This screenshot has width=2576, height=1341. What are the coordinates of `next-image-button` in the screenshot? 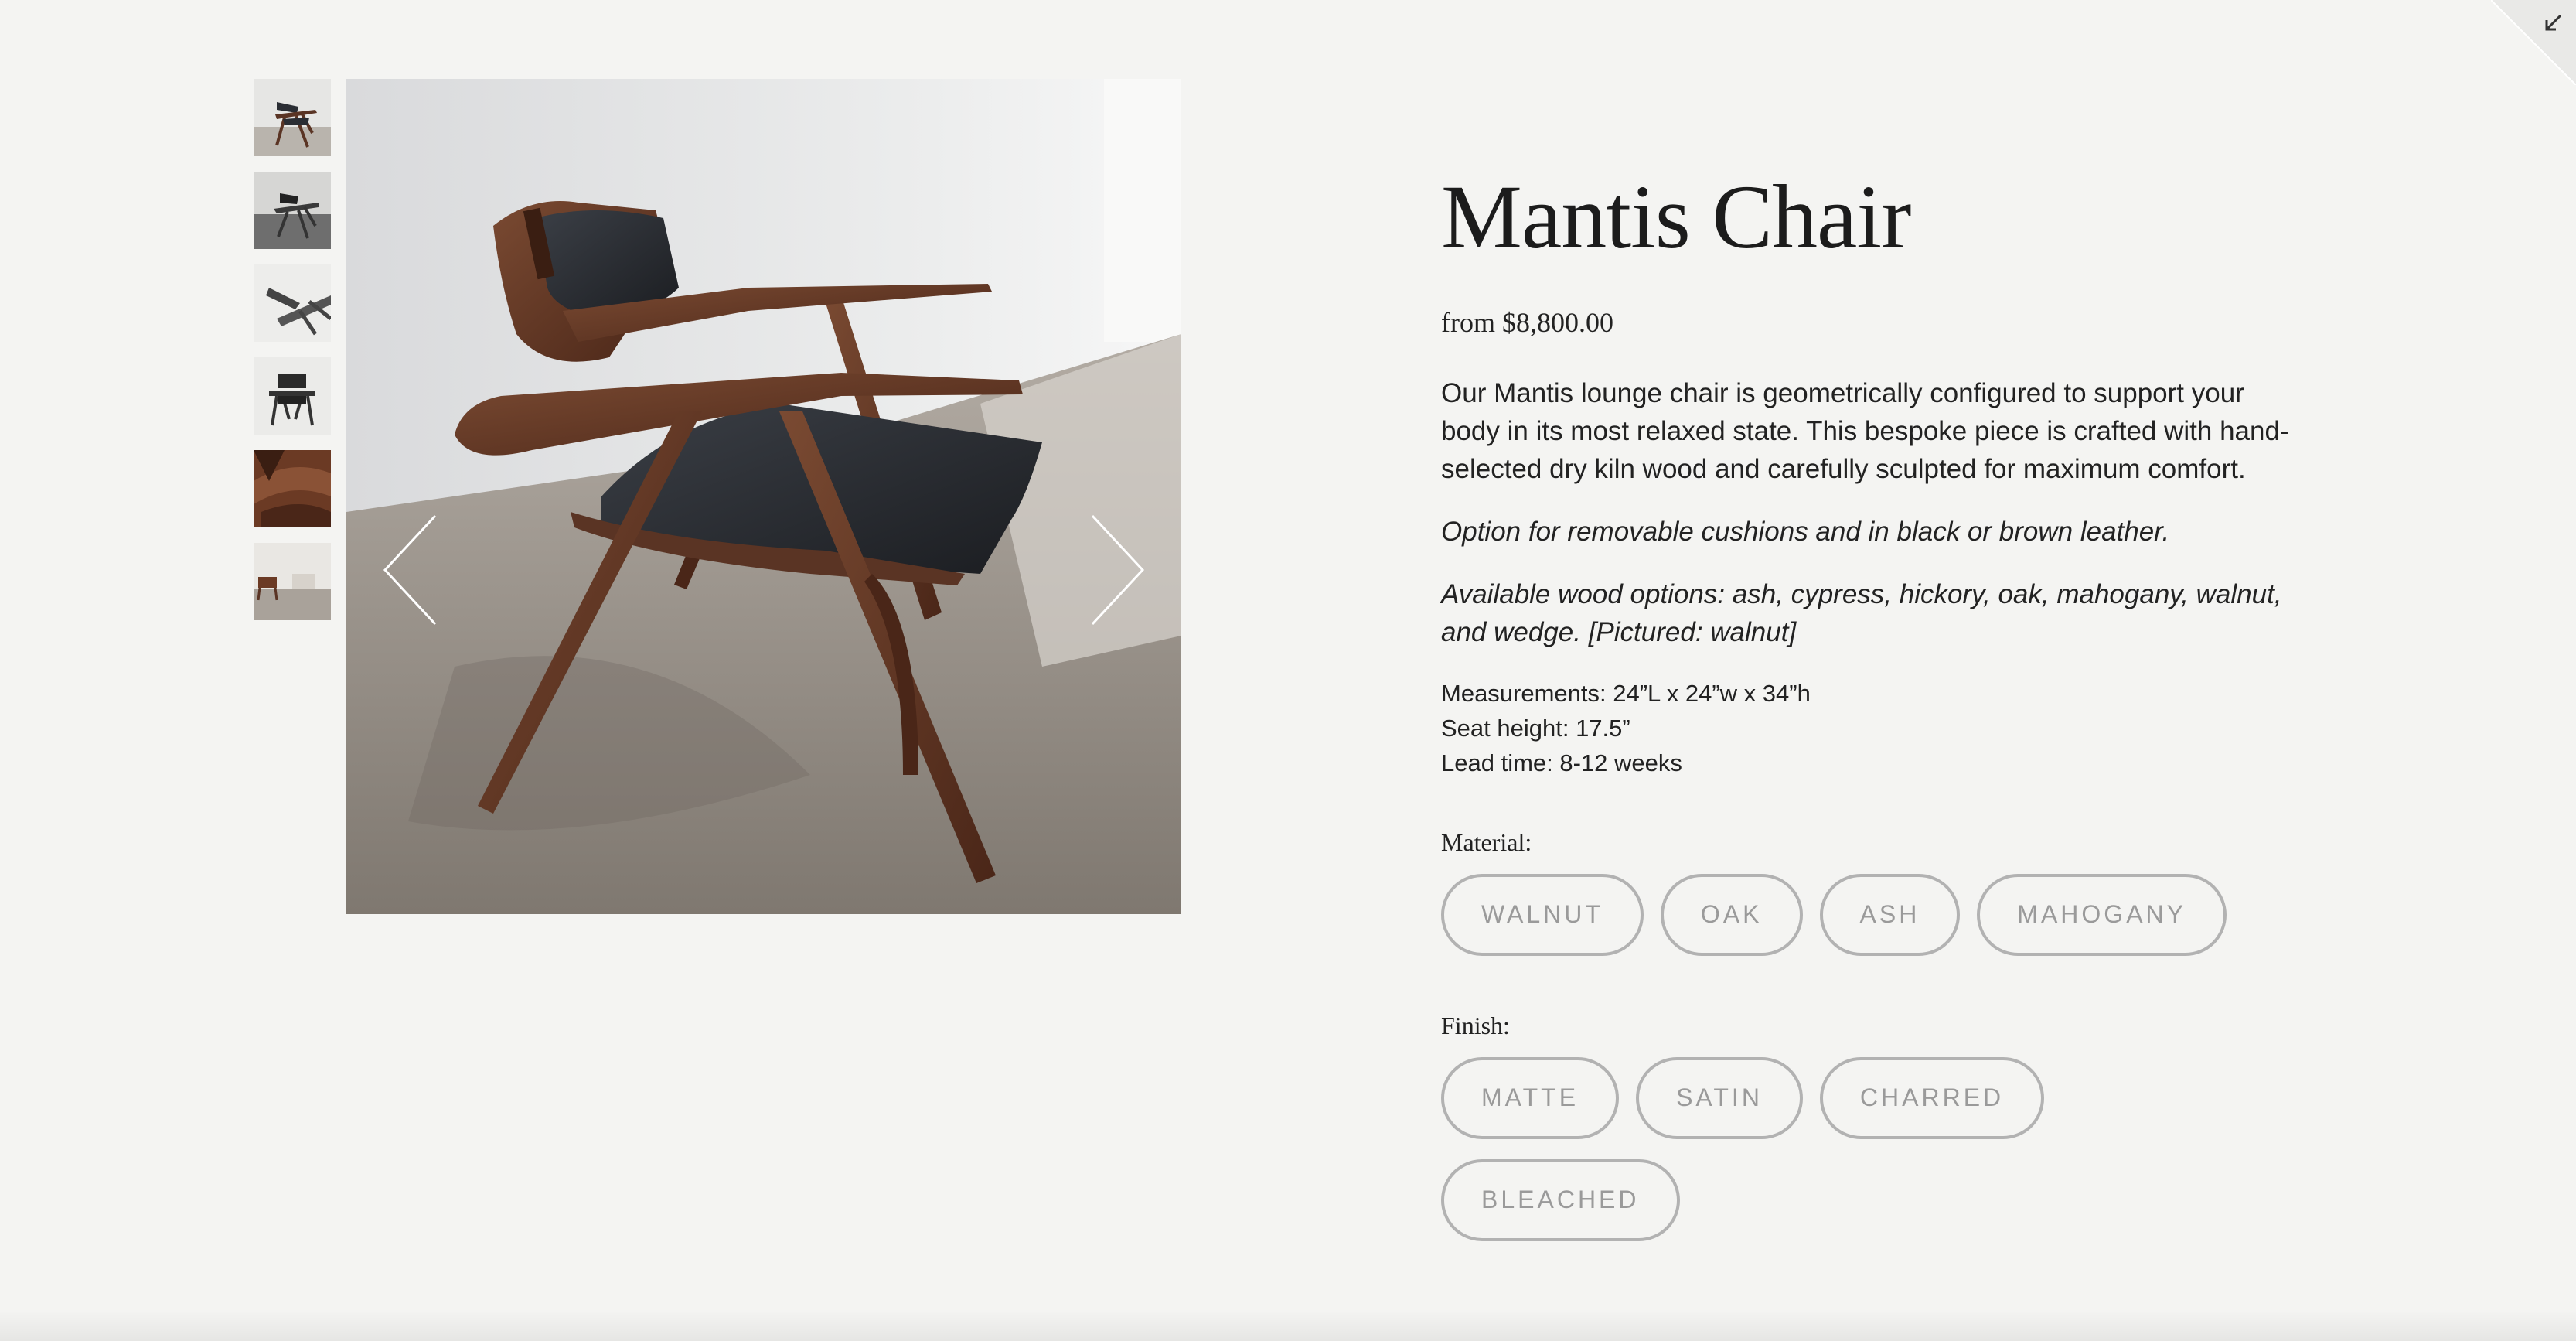 It's located at (1115, 570).